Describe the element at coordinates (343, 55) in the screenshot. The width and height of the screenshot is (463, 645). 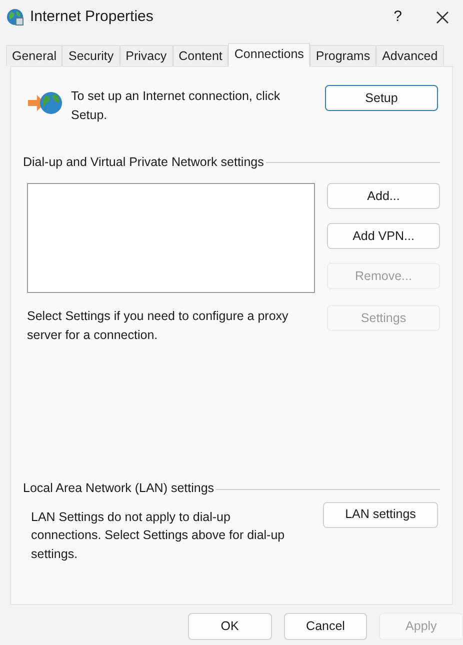
I see `tab: Programs` at that location.